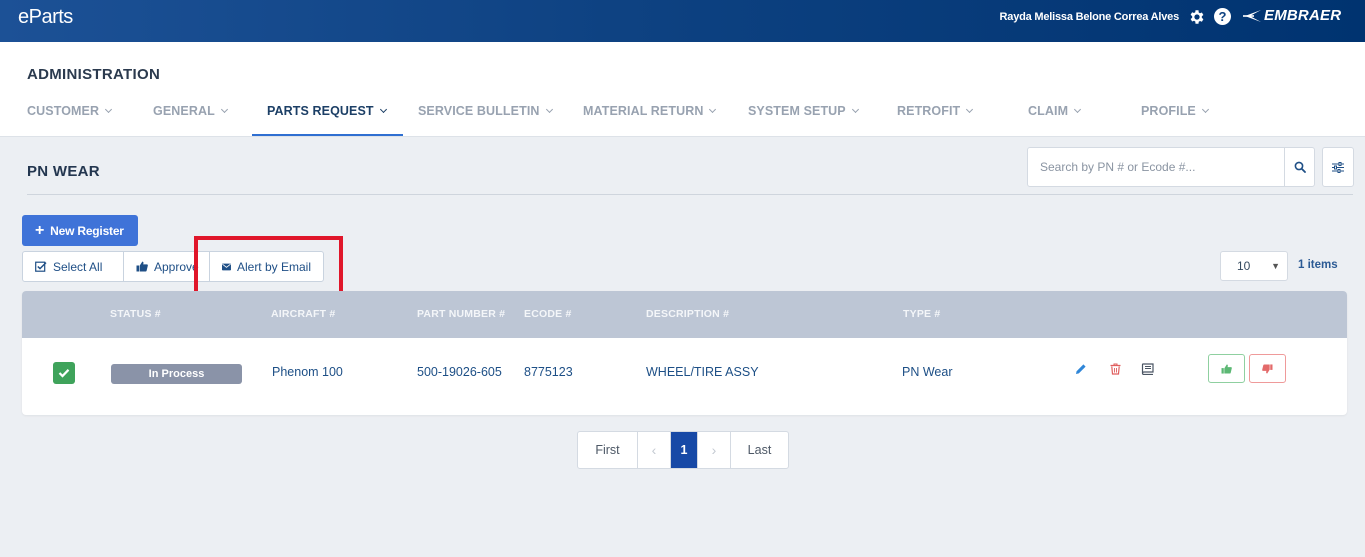  What do you see at coordinates (1275, 266) in the screenshot?
I see `caret-down-icon: ▼` at bounding box center [1275, 266].